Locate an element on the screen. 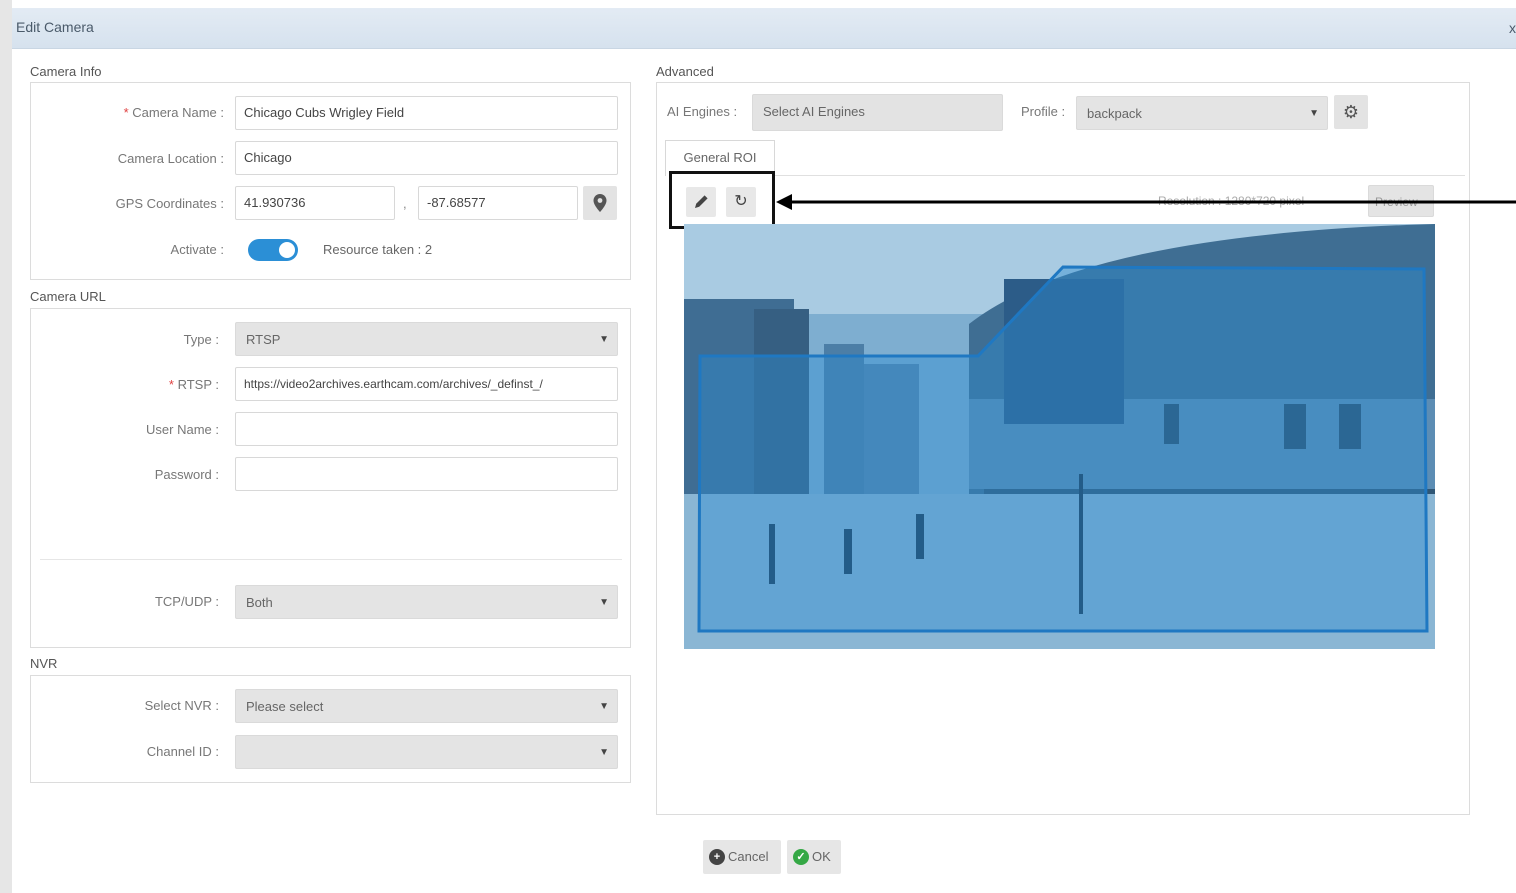  arrow-left-icon is located at coordinates (1146, 202).